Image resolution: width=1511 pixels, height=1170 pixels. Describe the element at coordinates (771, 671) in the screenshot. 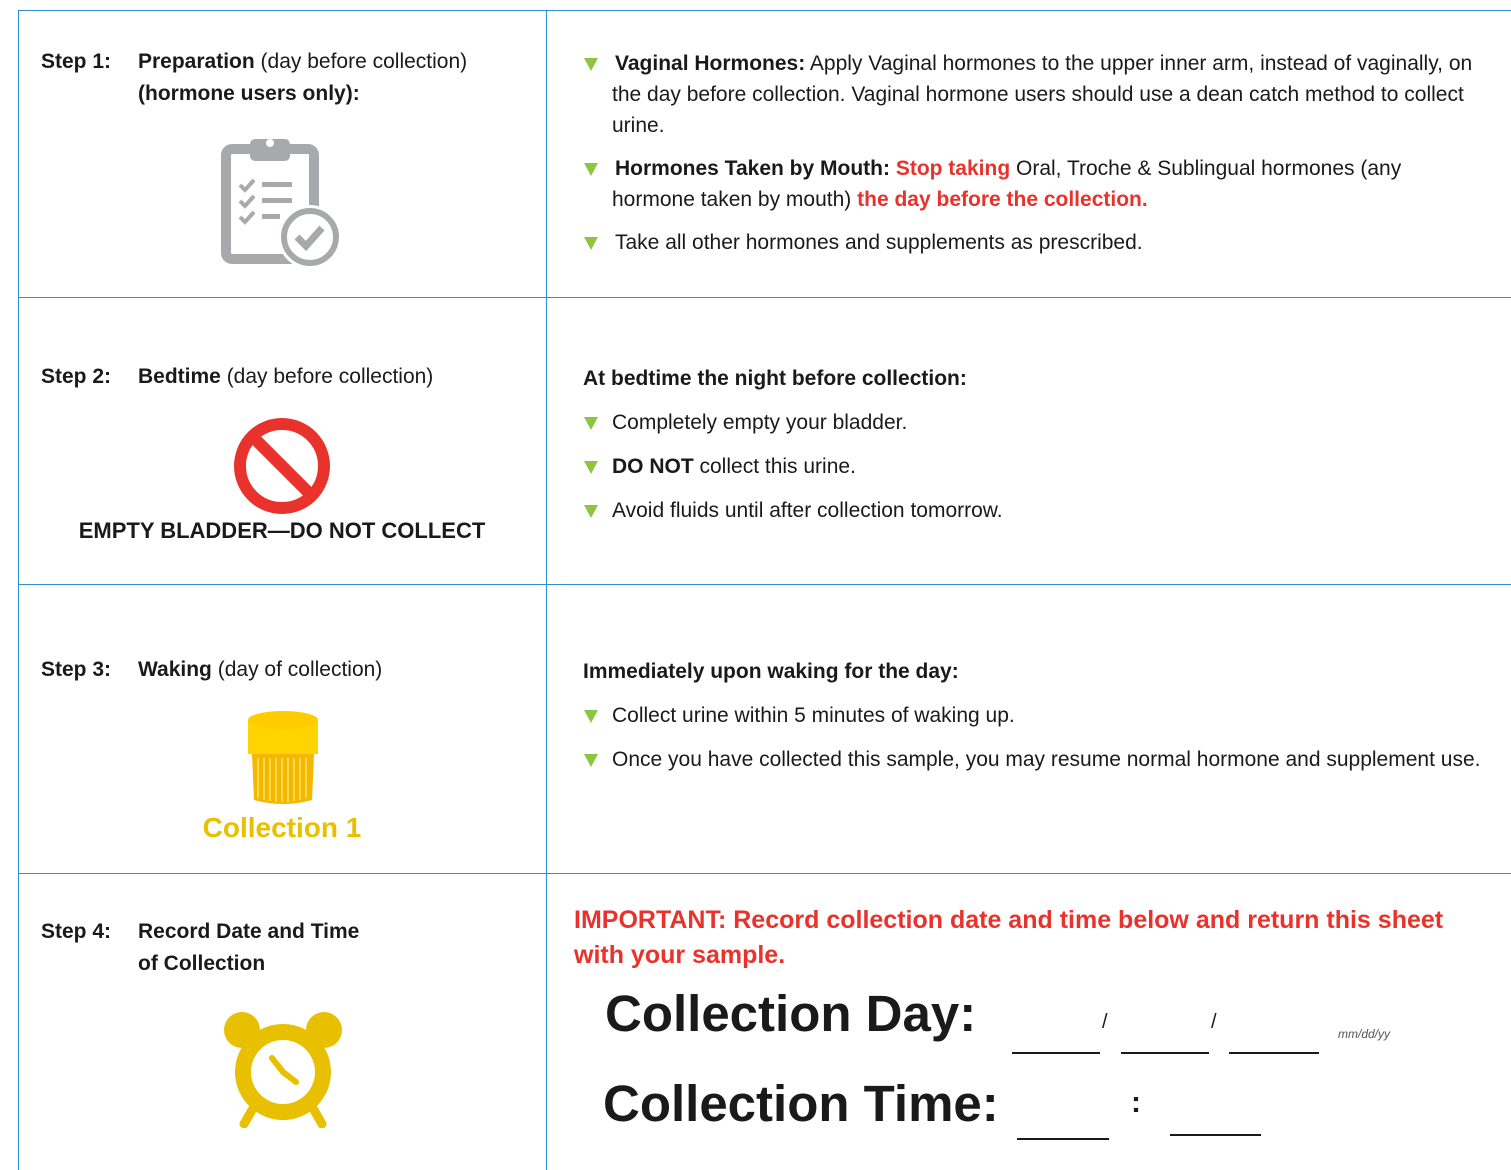

I see `instruction-header: Immediately upon waking for the day:` at that location.